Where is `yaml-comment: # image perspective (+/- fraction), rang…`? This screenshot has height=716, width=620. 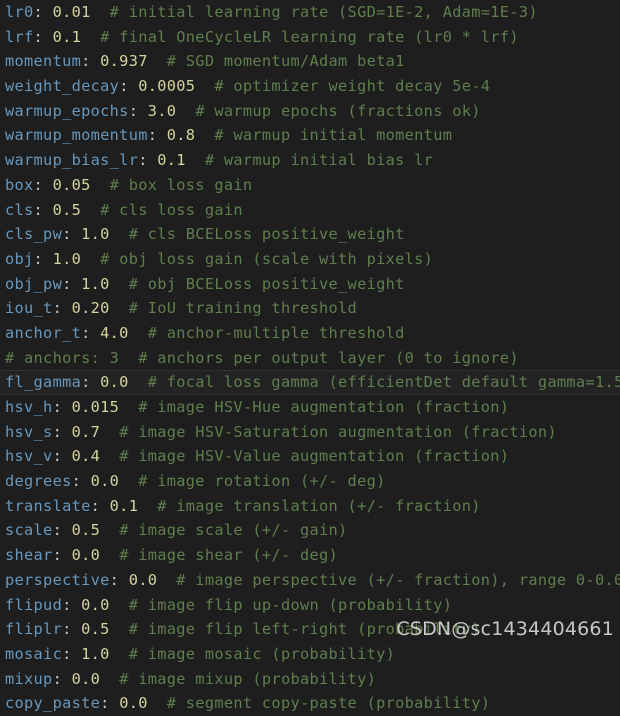
yaml-comment: # image perspective (+/- fraction), rang… is located at coordinates (398, 579).